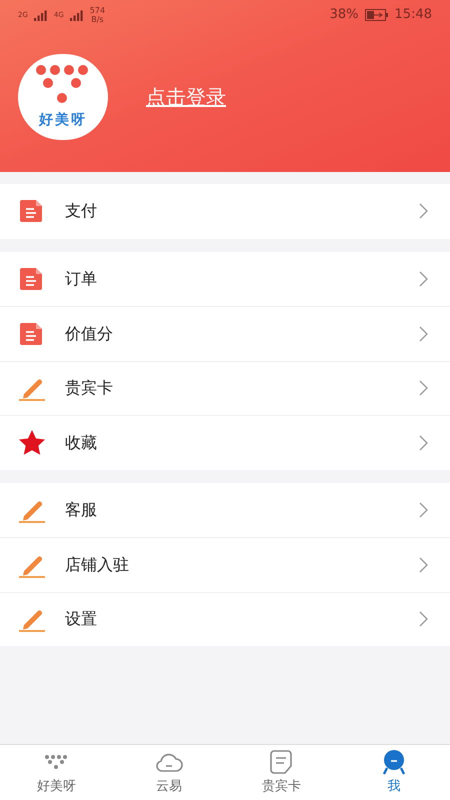 This screenshot has width=450, height=800. What do you see at coordinates (376, 15) in the screenshot?
I see `battery-icon` at bounding box center [376, 15].